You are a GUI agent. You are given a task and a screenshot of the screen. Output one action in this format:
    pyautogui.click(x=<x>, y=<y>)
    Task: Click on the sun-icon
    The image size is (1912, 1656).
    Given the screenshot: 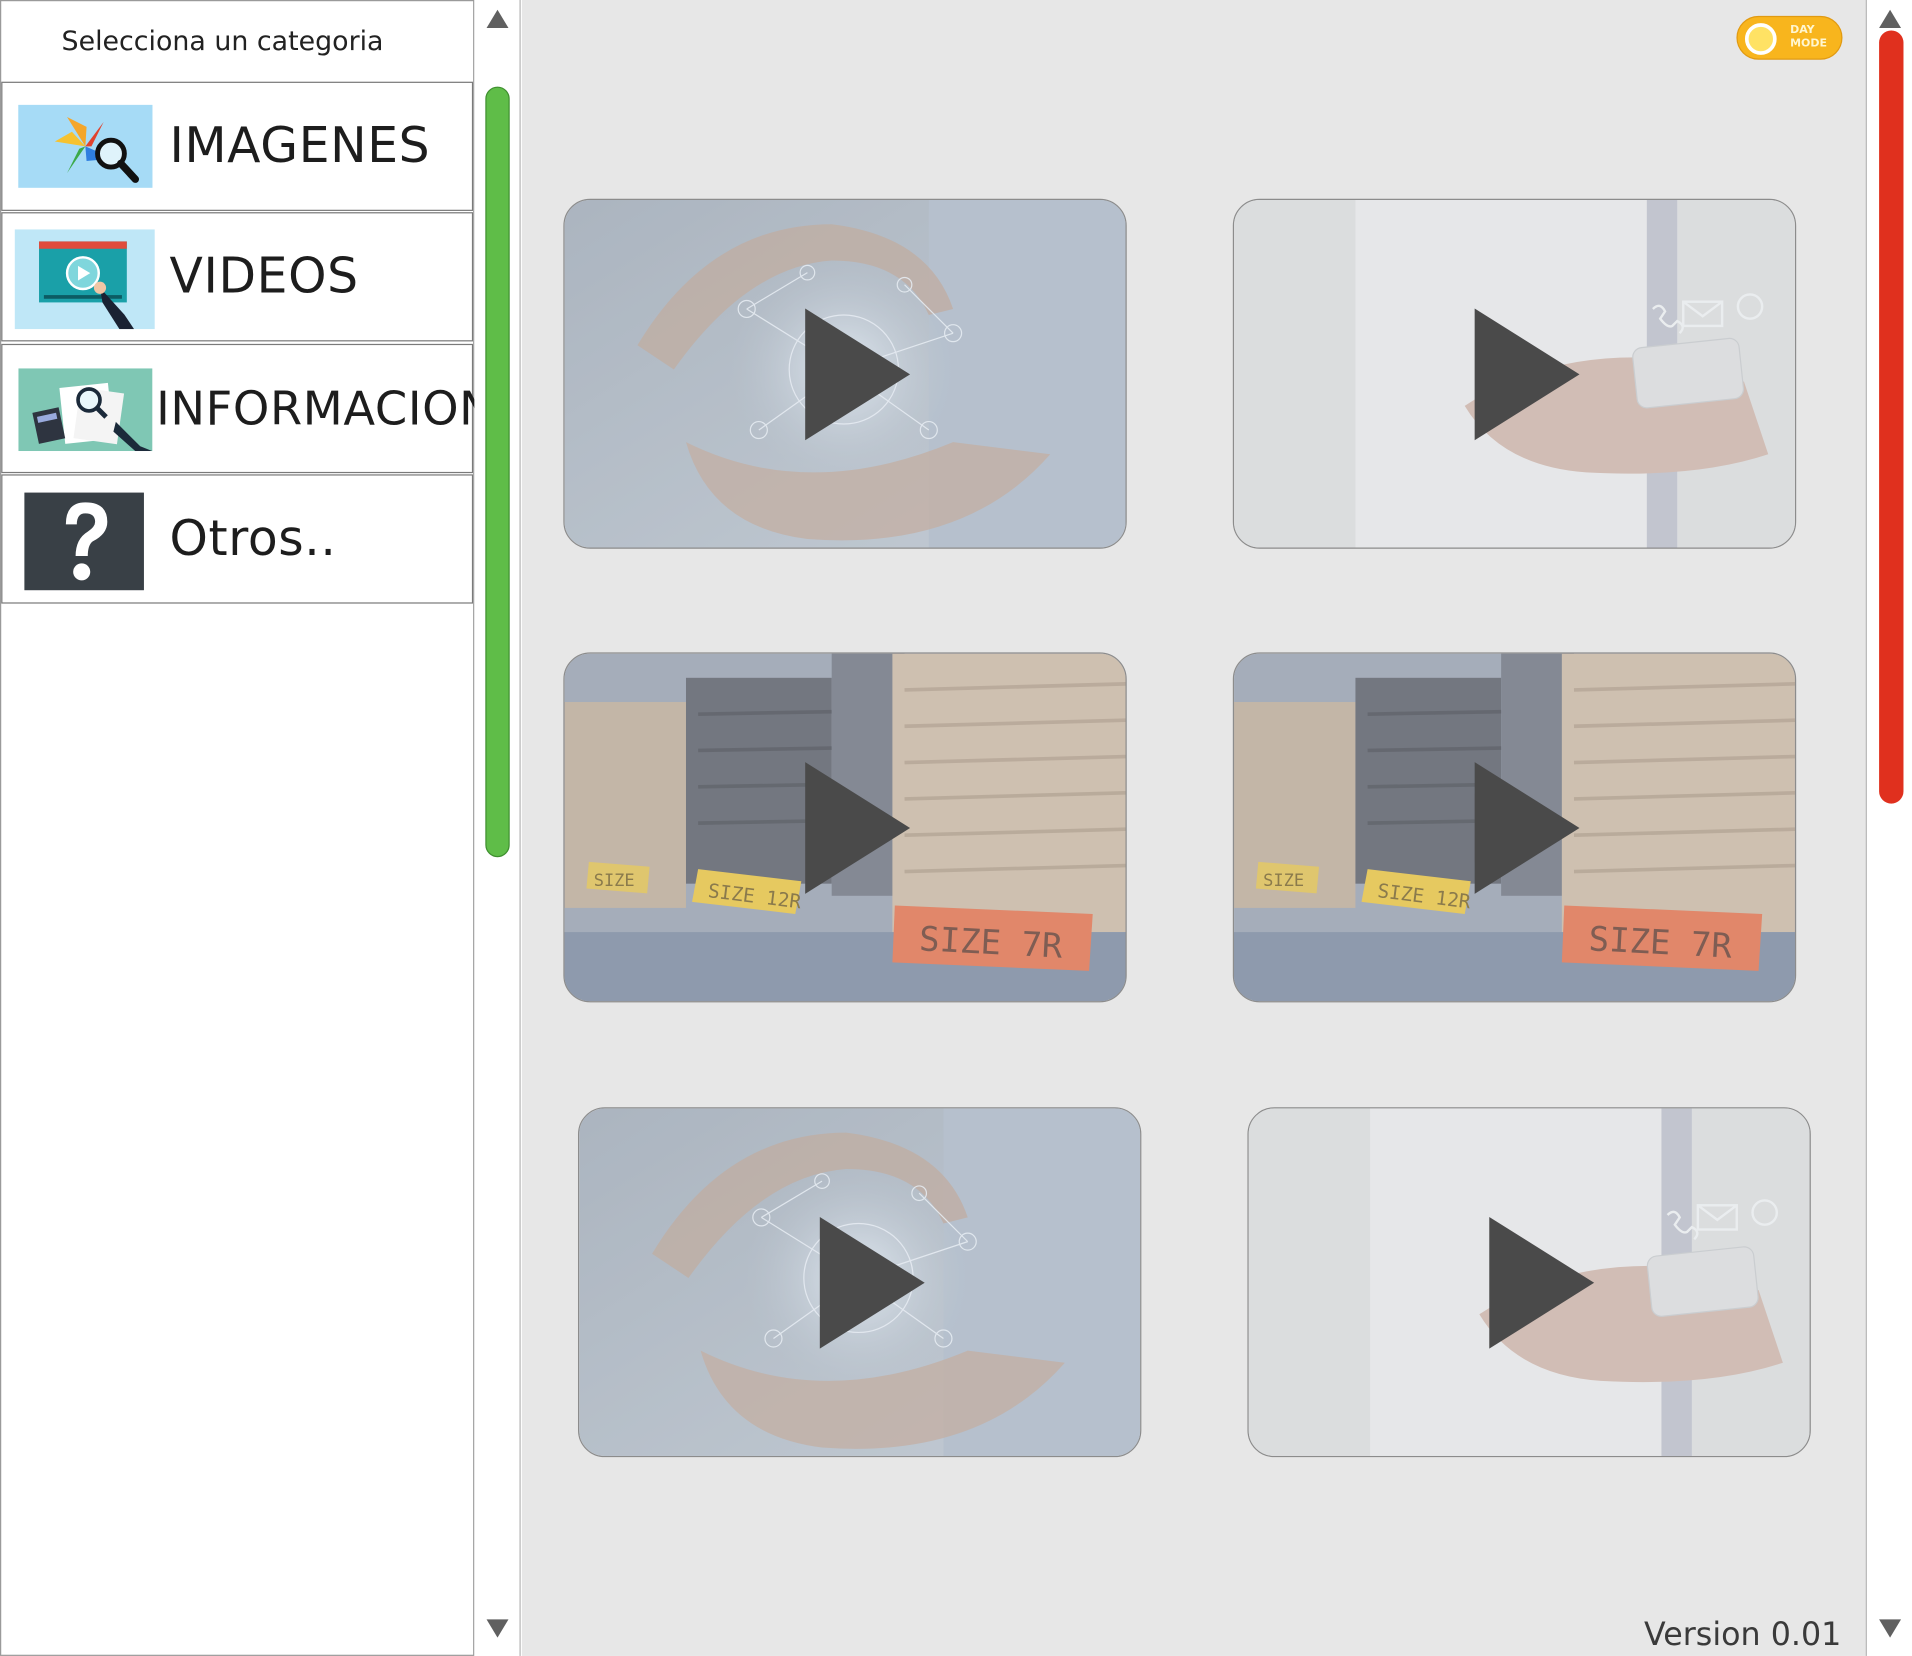 What is the action you would take?
    pyautogui.click(x=1760, y=39)
    